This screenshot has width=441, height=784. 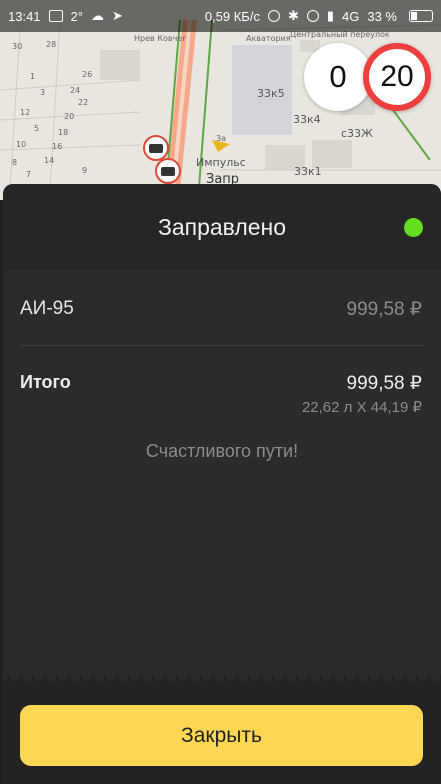 What do you see at coordinates (413, 227) in the screenshot?
I see `status-indicator` at bounding box center [413, 227].